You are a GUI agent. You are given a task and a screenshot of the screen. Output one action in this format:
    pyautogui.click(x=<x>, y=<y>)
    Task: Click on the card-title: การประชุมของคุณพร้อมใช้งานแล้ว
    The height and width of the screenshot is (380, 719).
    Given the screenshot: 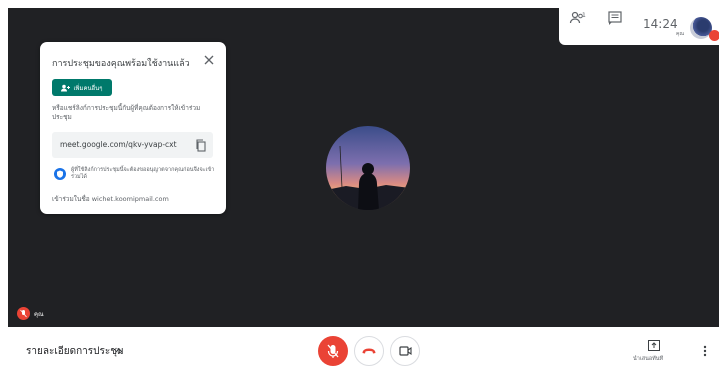 What is the action you would take?
    pyautogui.click(x=121, y=64)
    